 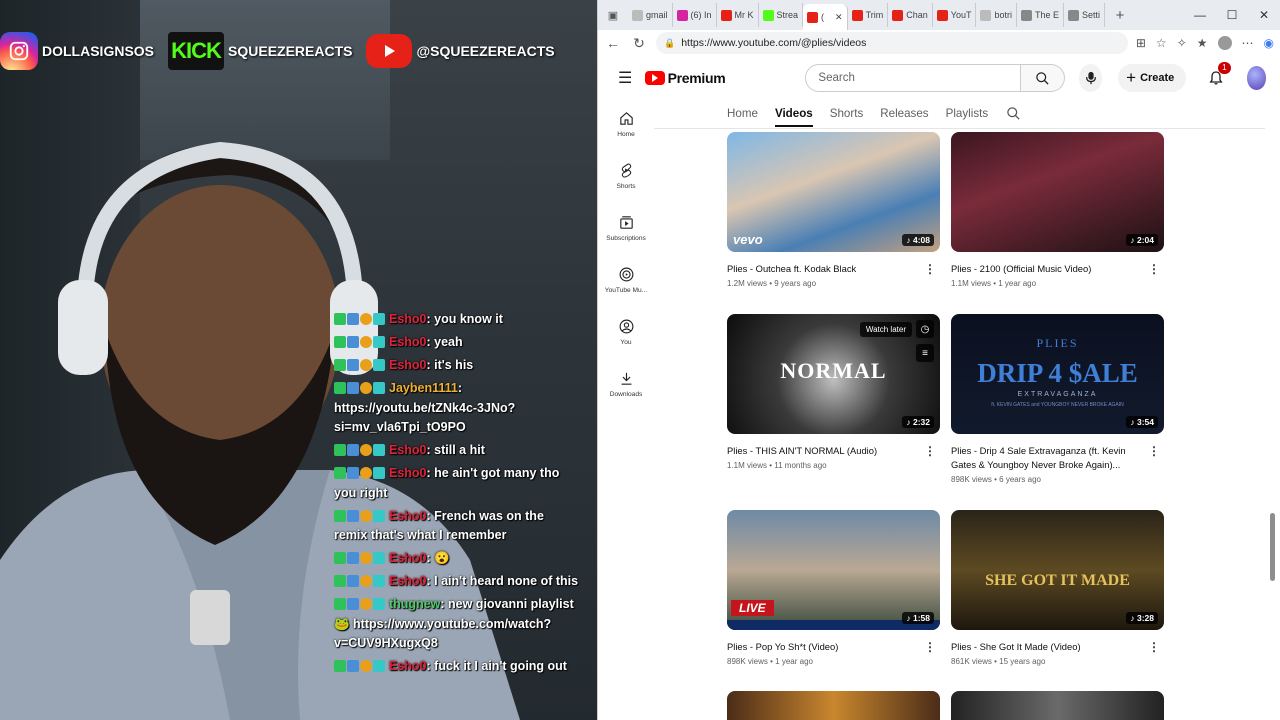 What do you see at coordinates (824, 451) in the screenshot?
I see `video-title: Plies - THIS AIN'T NORMAL (Audio)` at bounding box center [824, 451].